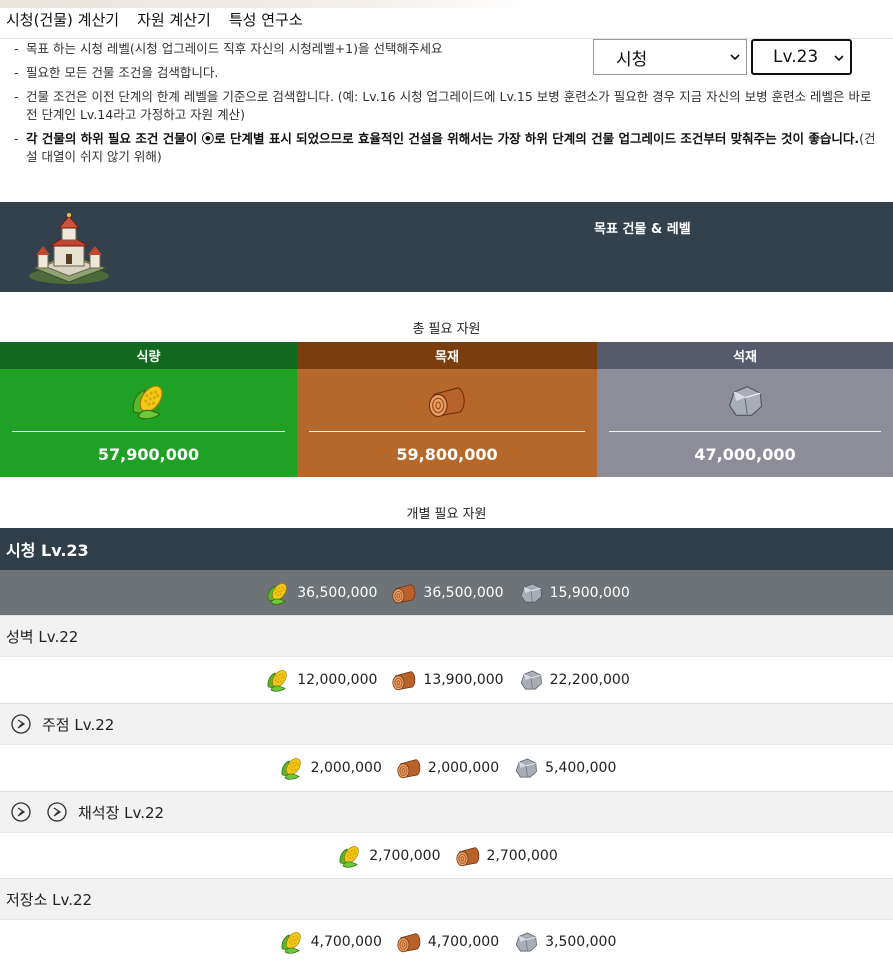 The height and width of the screenshot is (964, 893). I want to click on total-stone-column: 석재 47,000,000, so click(745, 409).